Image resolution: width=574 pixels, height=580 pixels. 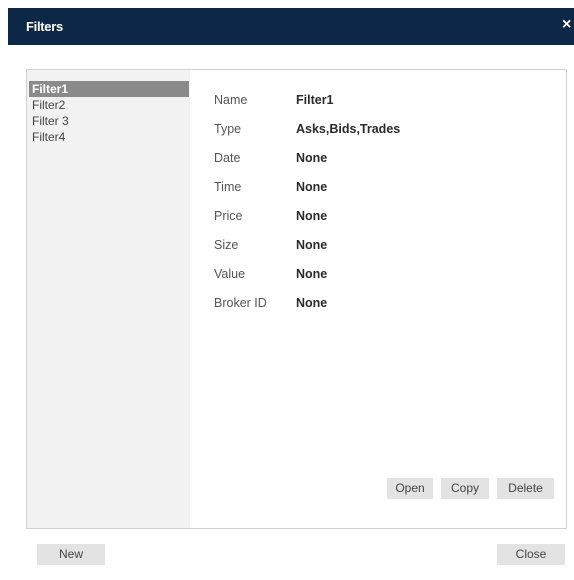 I want to click on filter-list-item-filter2: Filter2, so click(x=109, y=105).